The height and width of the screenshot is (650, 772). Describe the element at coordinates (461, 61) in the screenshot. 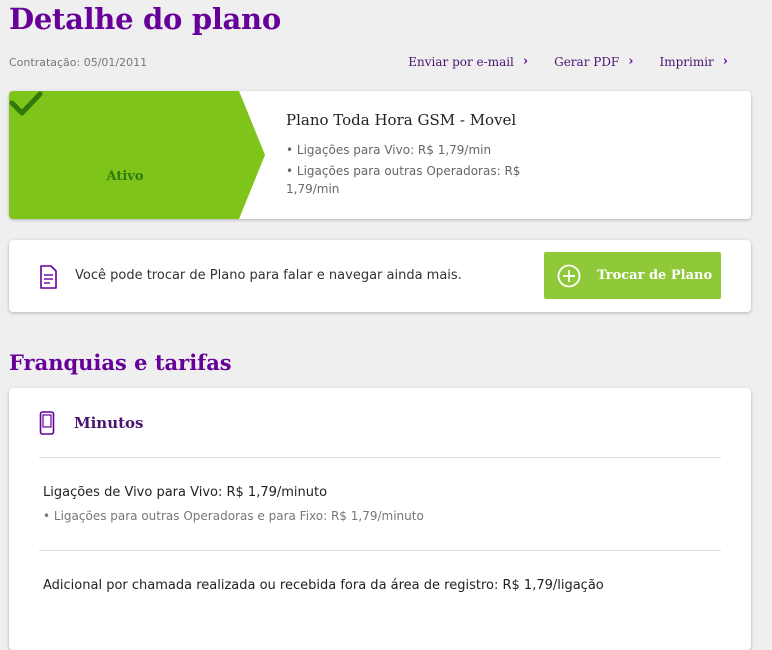

I see `send-email-label: Enviar por e-mail` at that location.